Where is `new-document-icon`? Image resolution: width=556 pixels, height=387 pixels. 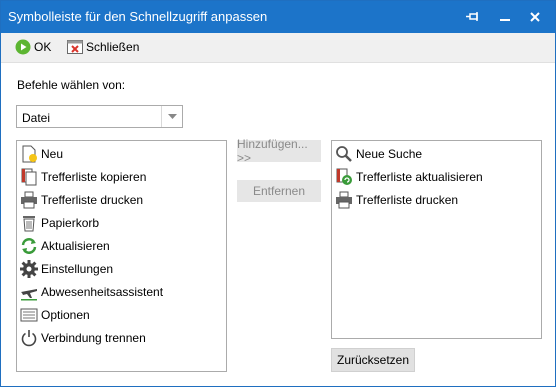
new-document-icon is located at coordinates (29, 154).